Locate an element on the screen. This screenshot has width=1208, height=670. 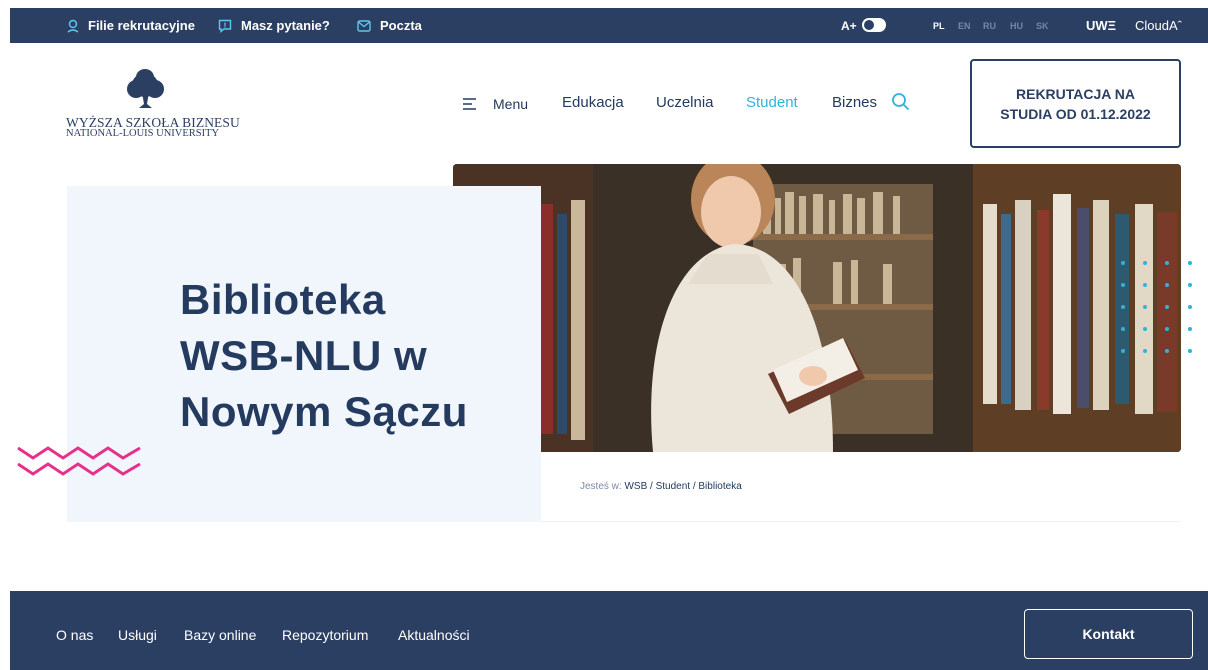
cloud-link: CloudAˆ is located at coordinates (1158, 25).